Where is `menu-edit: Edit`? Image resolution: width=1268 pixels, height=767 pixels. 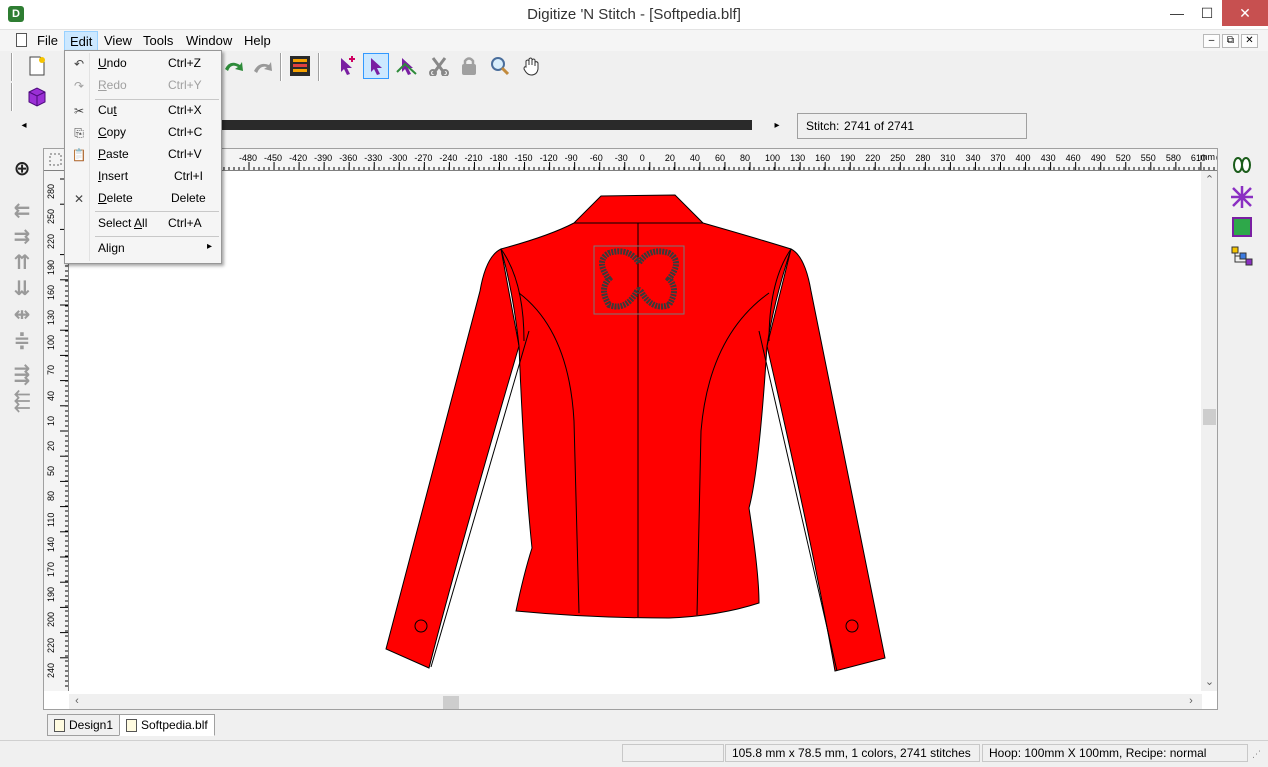
menu-edit: Edit is located at coordinates (81, 41).